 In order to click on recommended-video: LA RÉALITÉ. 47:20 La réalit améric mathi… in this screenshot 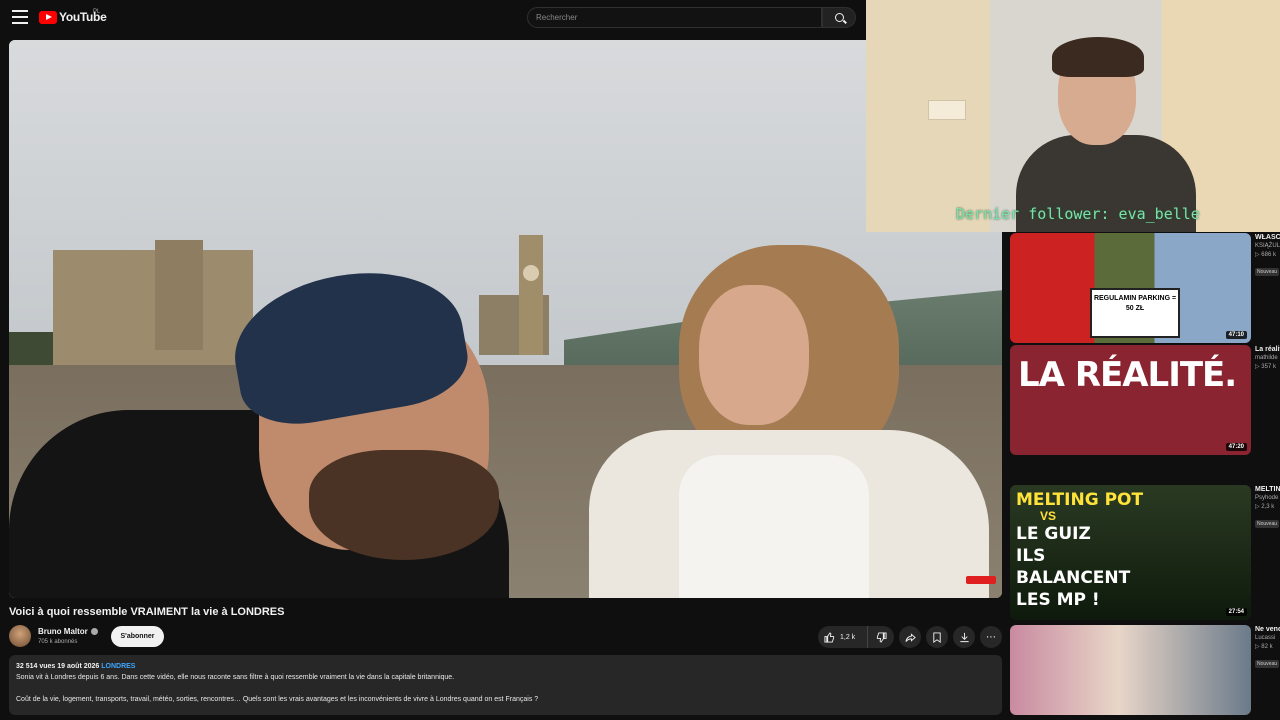, I will do `click(1145, 400)`.